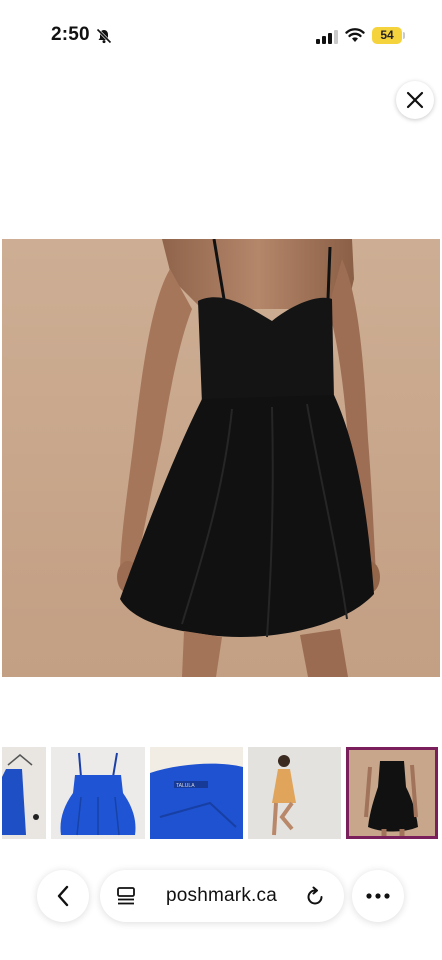 Image resolution: width=442 pixels, height=960 pixels. Describe the element at coordinates (70, 34) in the screenshot. I see `status-time: 2:50` at that location.